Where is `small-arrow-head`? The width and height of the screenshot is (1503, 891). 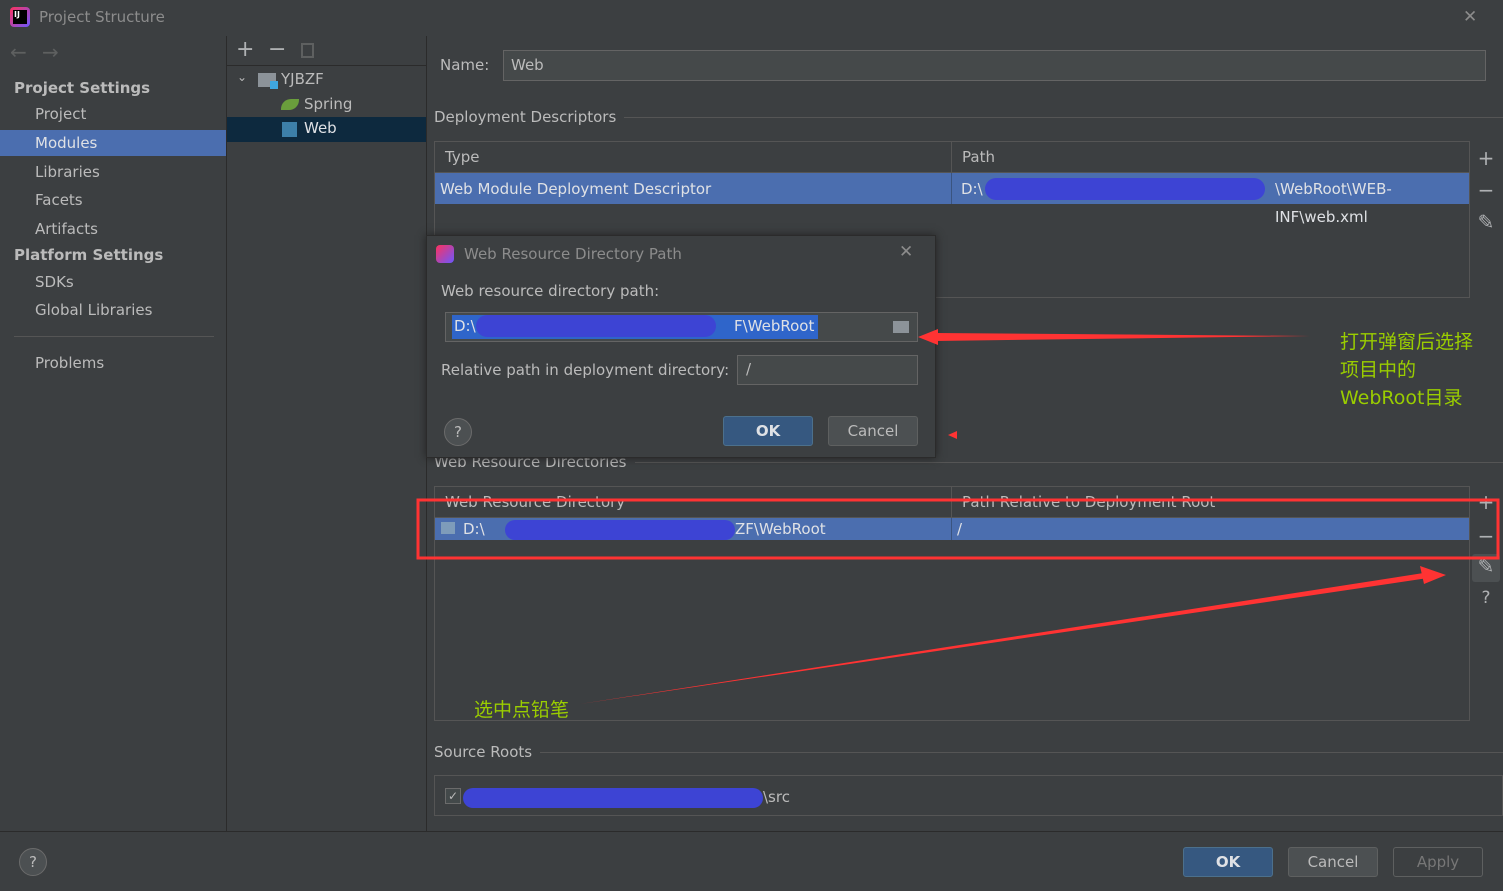 small-arrow-head is located at coordinates (952, 435).